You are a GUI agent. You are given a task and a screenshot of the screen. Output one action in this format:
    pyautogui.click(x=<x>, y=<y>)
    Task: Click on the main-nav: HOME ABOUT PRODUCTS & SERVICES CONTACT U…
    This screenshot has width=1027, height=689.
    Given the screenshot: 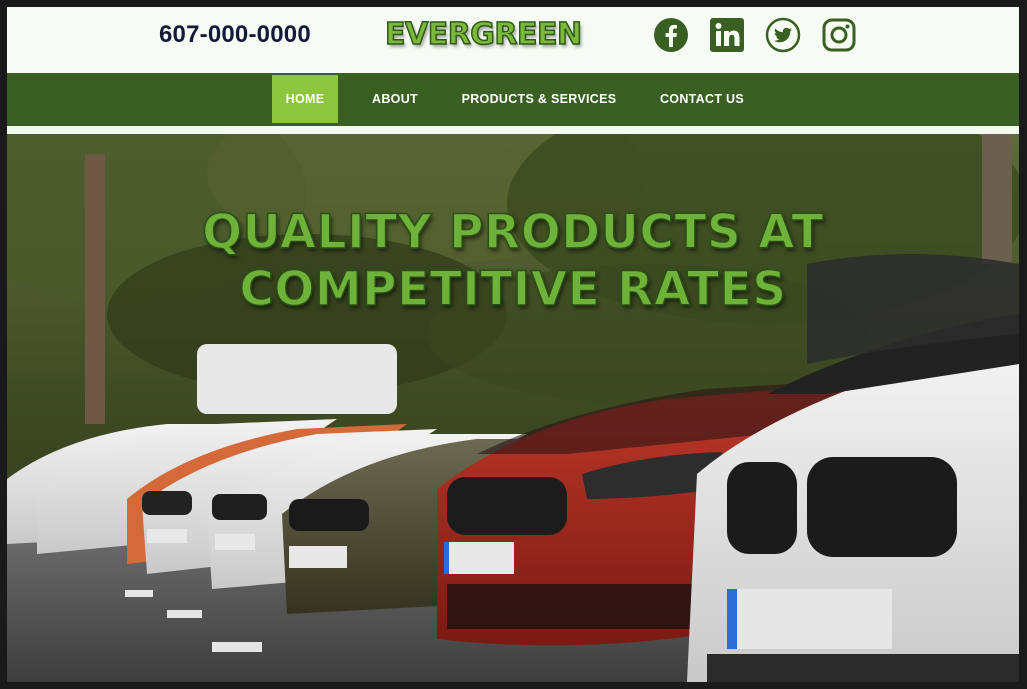 What is the action you would take?
    pyautogui.click(x=513, y=99)
    